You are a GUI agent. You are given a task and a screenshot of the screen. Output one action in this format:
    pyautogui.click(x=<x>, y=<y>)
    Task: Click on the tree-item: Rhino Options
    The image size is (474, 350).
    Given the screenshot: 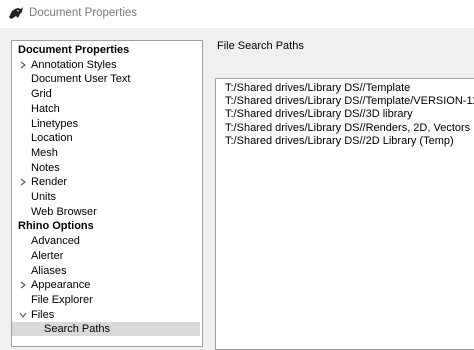 What is the action you would take?
    pyautogui.click(x=106, y=226)
    